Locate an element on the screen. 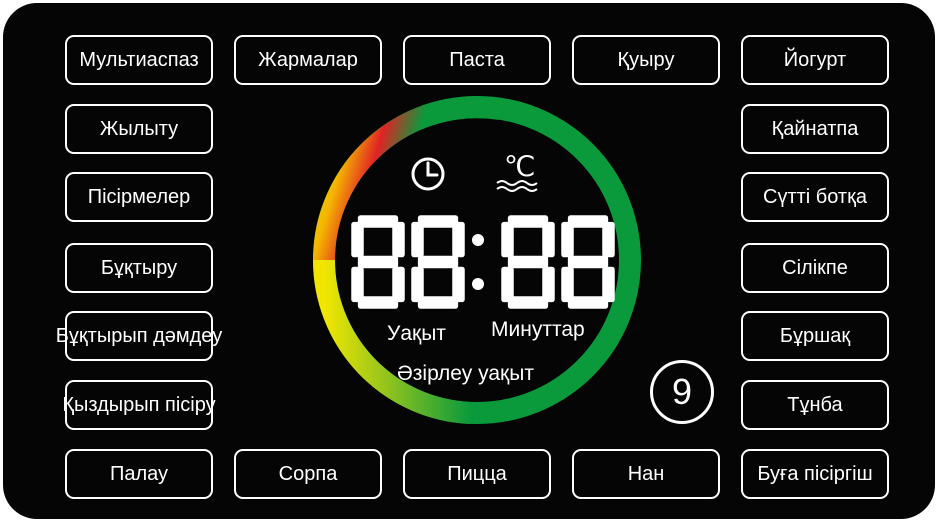  clarify-button: Тұнба is located at coordinates (815, 405).